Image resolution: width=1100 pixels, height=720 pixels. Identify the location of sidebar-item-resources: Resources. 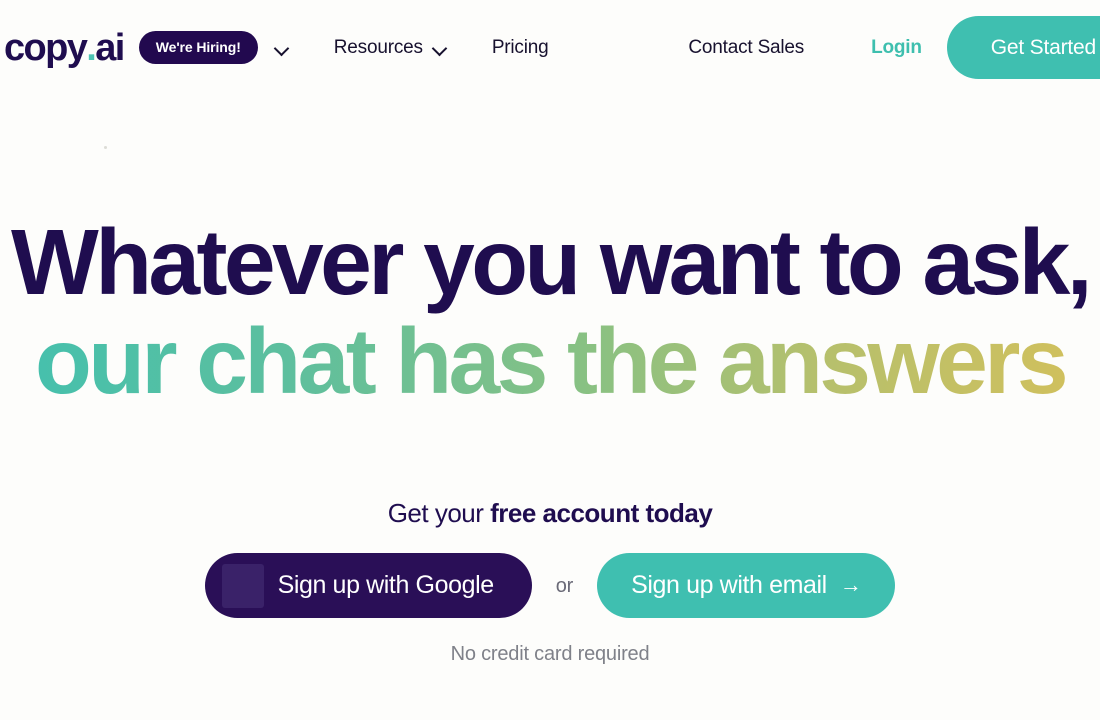
(391, 47).